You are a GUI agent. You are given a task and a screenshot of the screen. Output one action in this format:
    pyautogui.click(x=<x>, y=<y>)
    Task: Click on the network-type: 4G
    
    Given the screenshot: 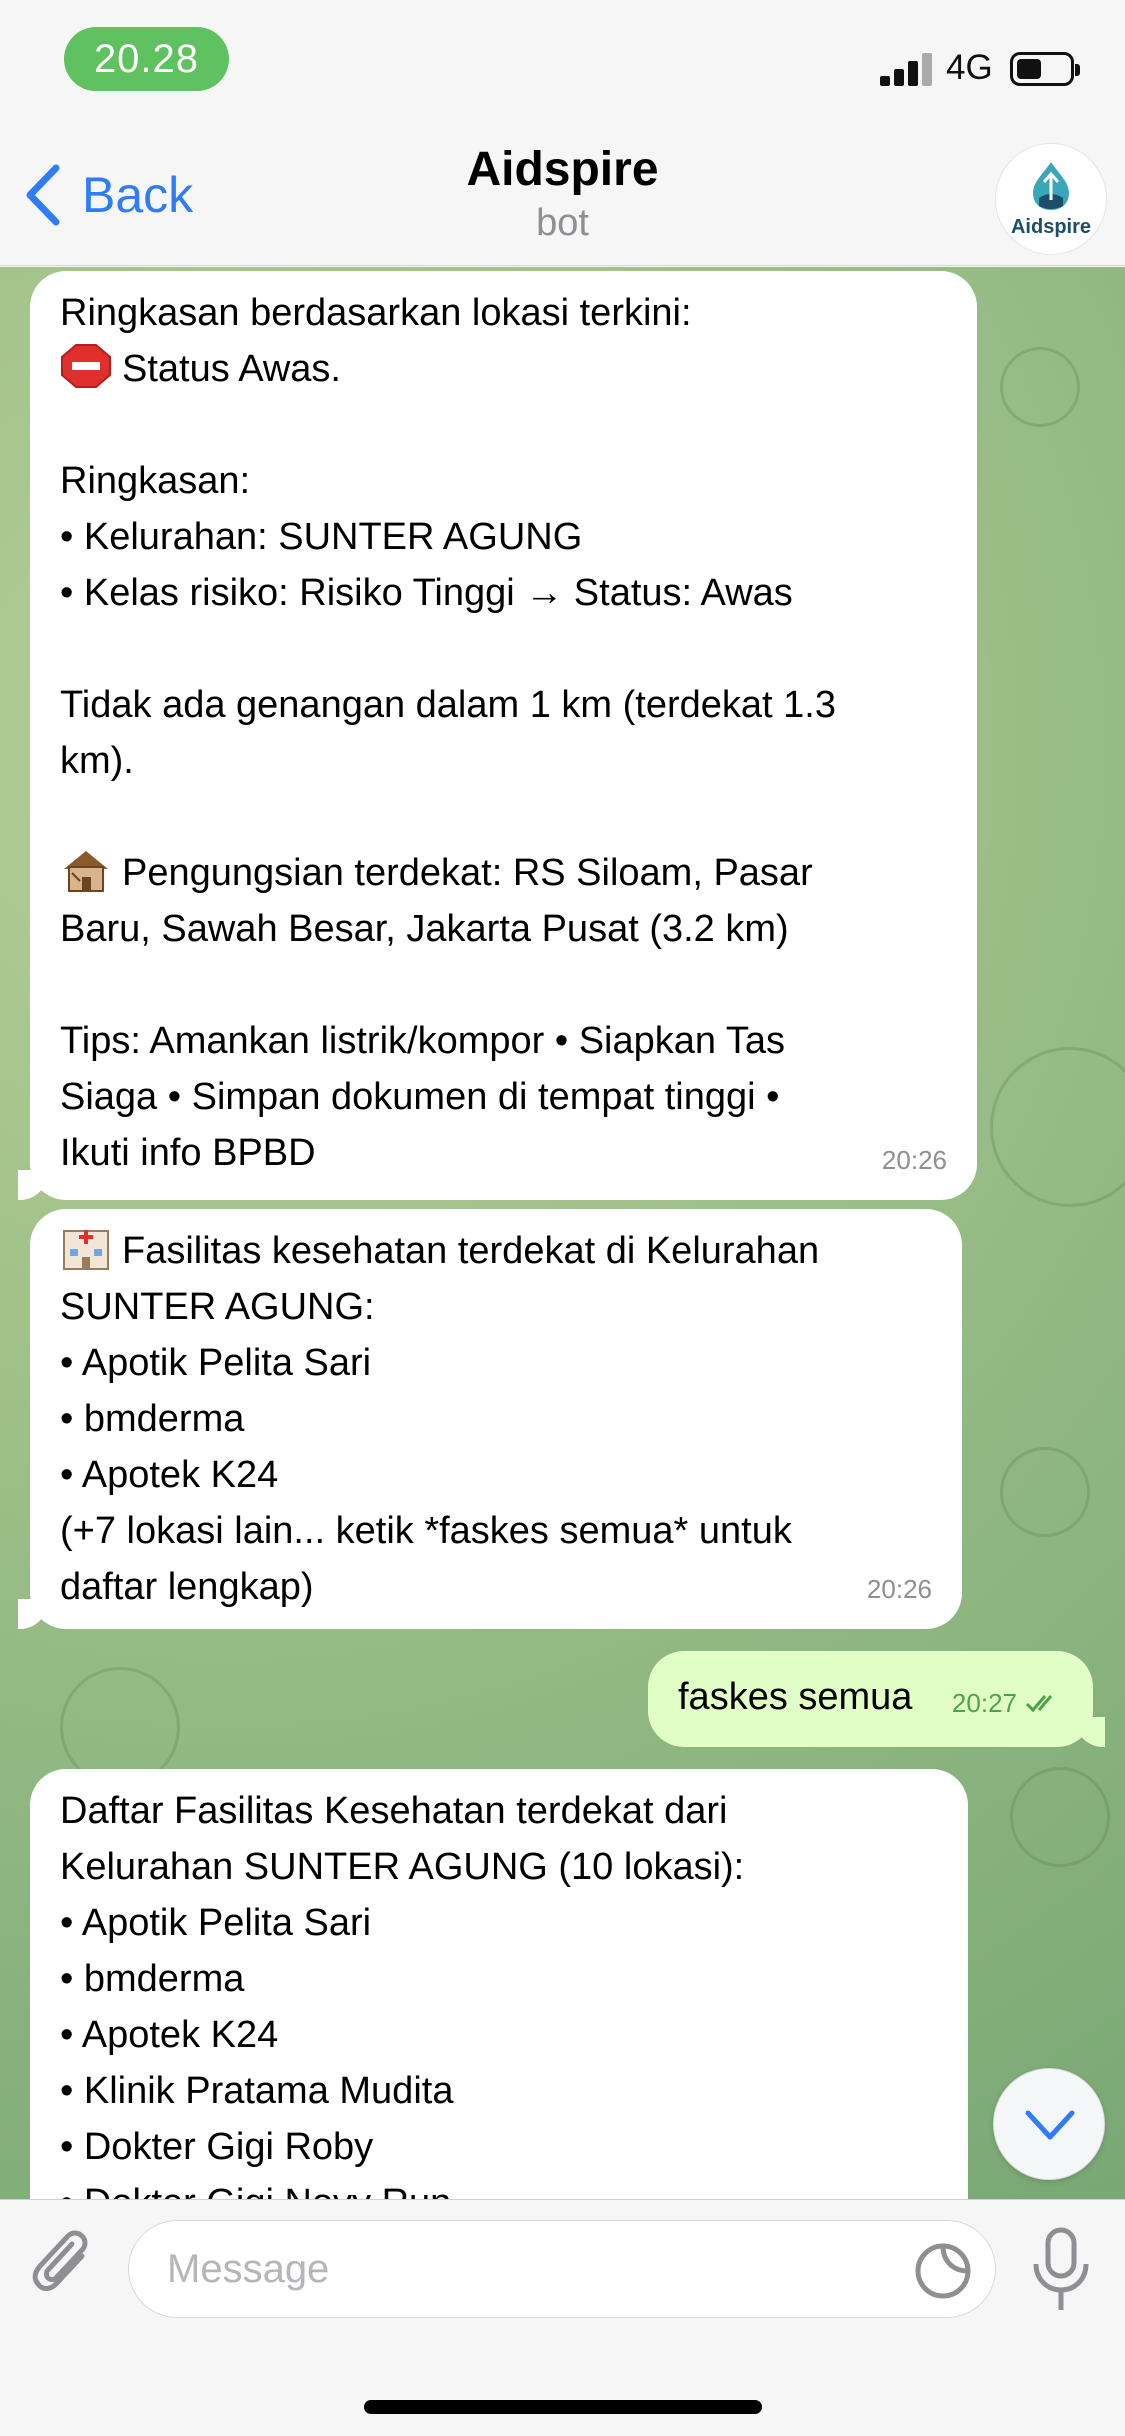 What is the action you would take?
    pyautogui.click(x=969, y=67)
    